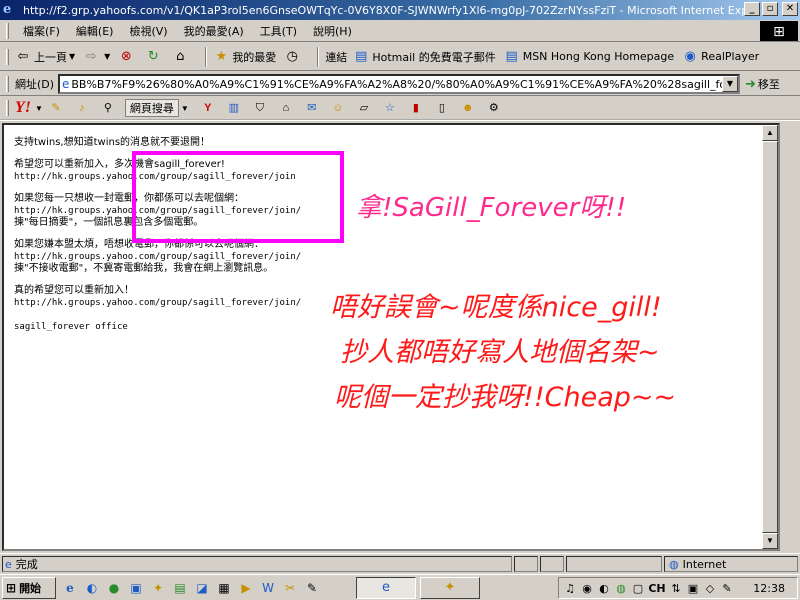 The image size is (800, 600). Describe the element at coordinates (496, 307) in the screenshot. I see `annotation-2: 唔好誤會~呢度係nice_gill!` at that location.